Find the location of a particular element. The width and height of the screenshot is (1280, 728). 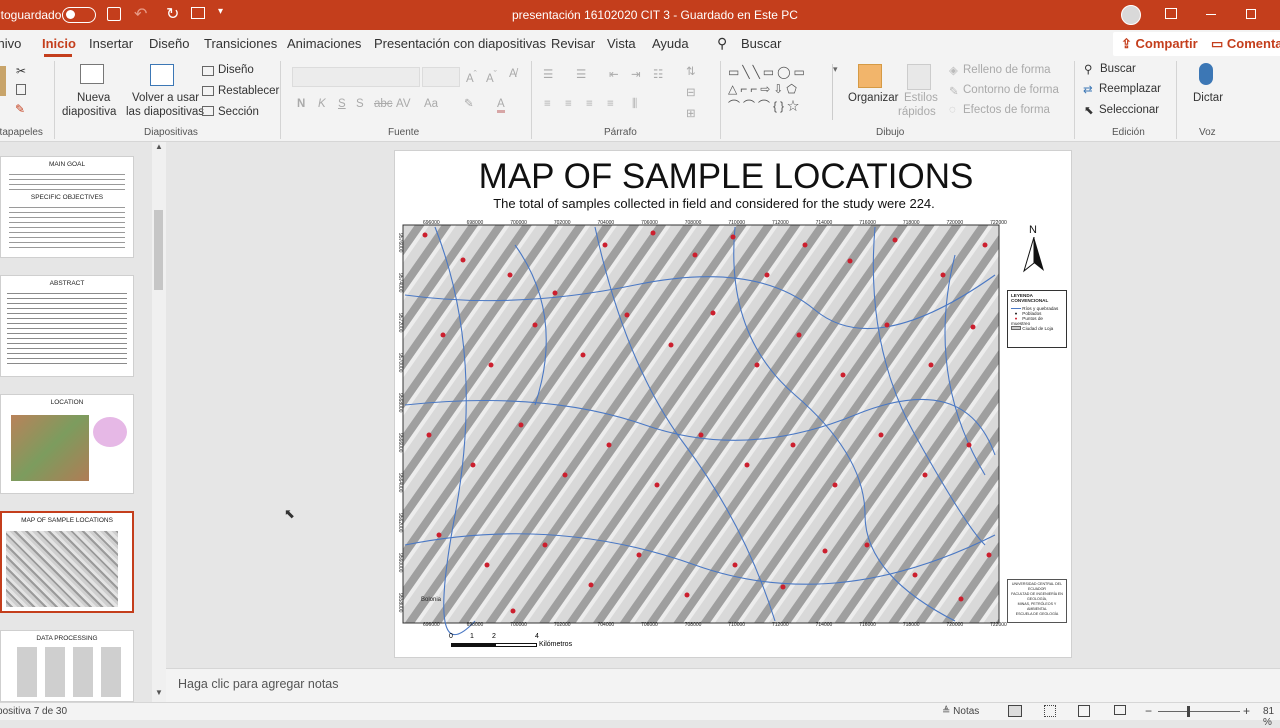

new-slide-label-2: diapositiva is located at coordinates (89, 112).